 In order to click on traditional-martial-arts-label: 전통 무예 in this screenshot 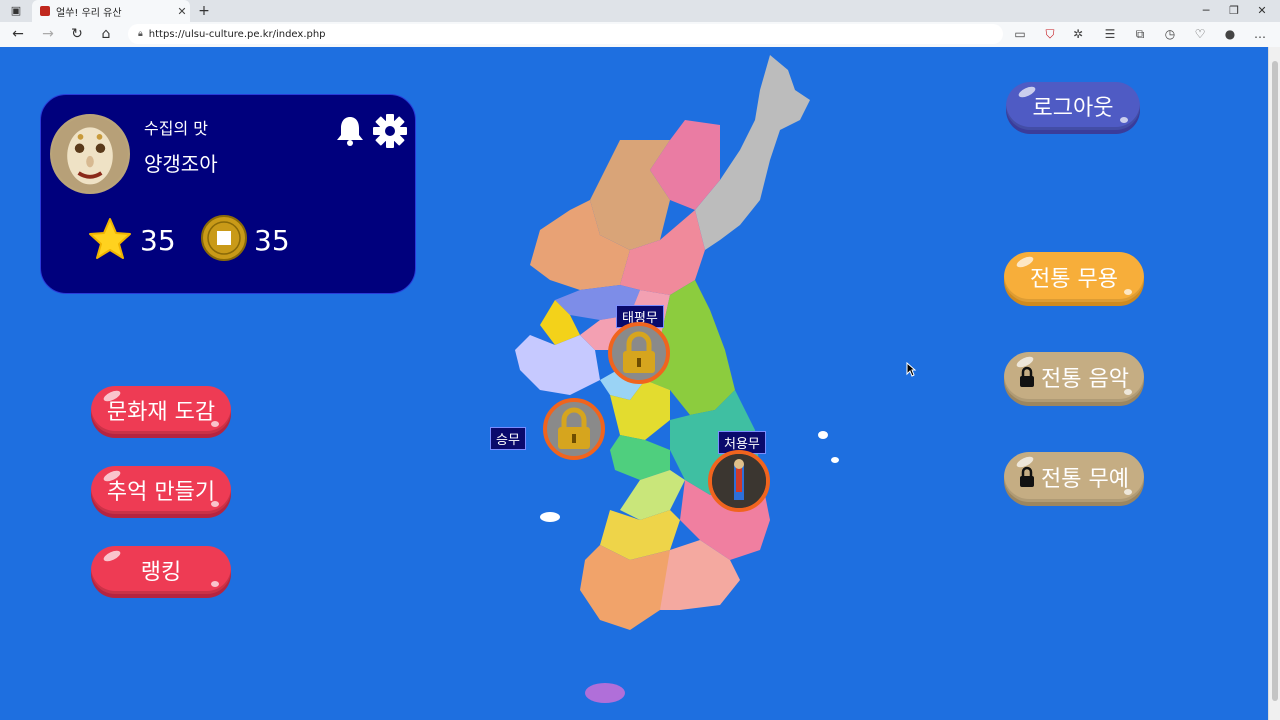, I will do `click(1085, 479)`.